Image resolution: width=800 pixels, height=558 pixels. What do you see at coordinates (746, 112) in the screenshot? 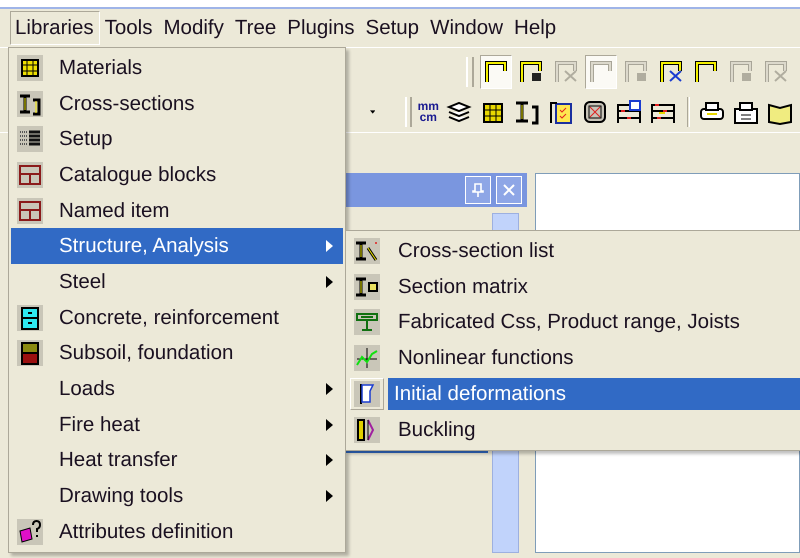
I see `printer-icon` at bounding box center [746, 112].